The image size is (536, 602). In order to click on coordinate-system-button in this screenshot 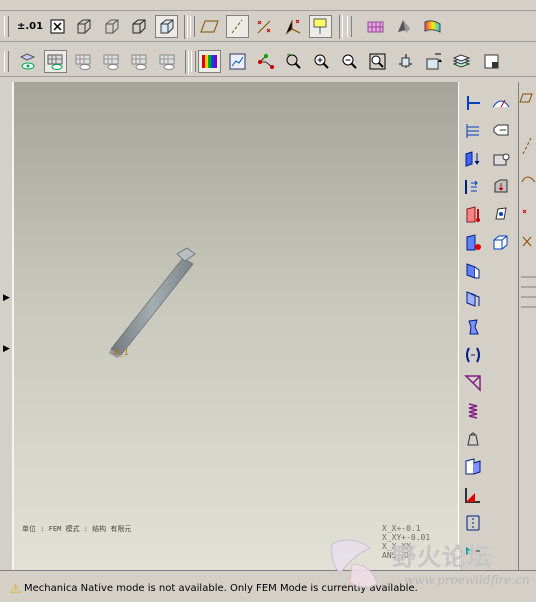, I will do `click(292, 26)`.